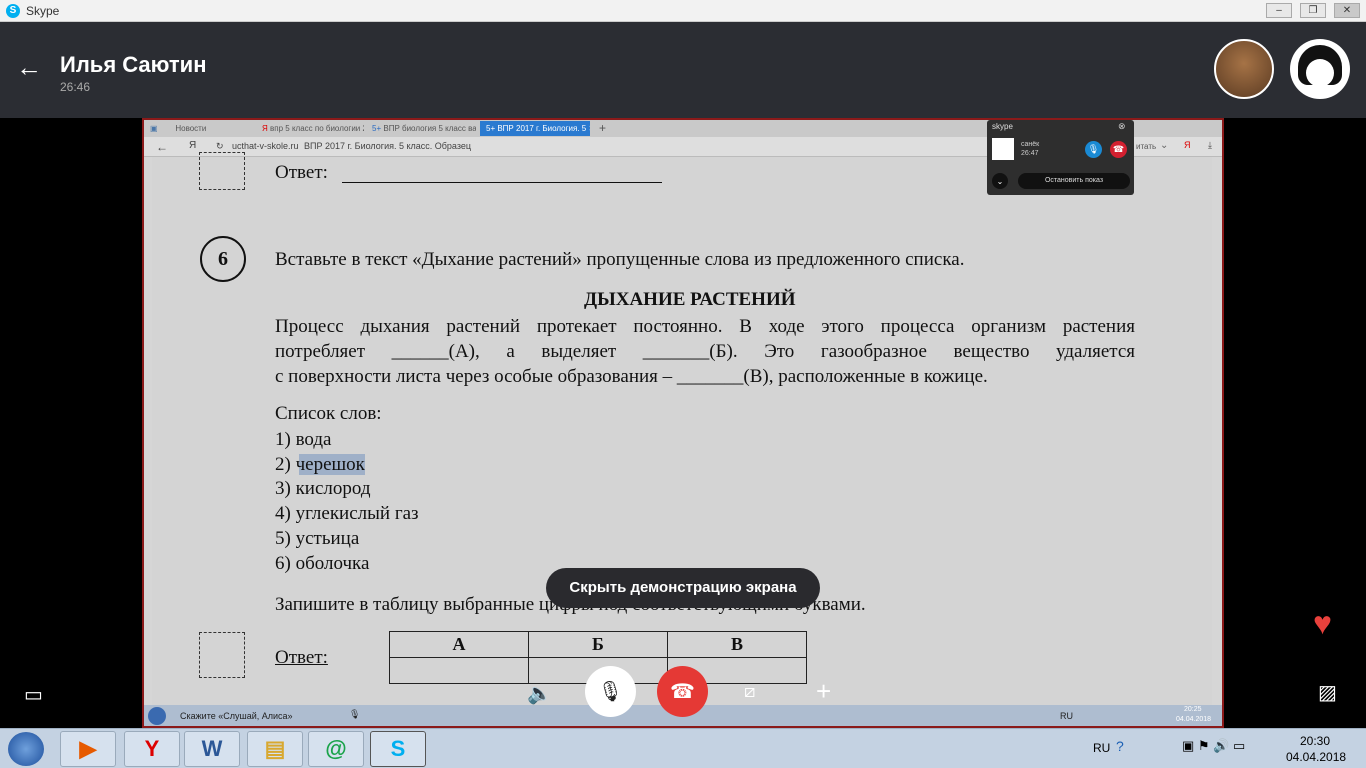 The height and width of the screenshot is (768, 1366). Describe the element at coordinates (347, 514) in the screenshot. I see `word-item: 4) углекислый газ` at that location.